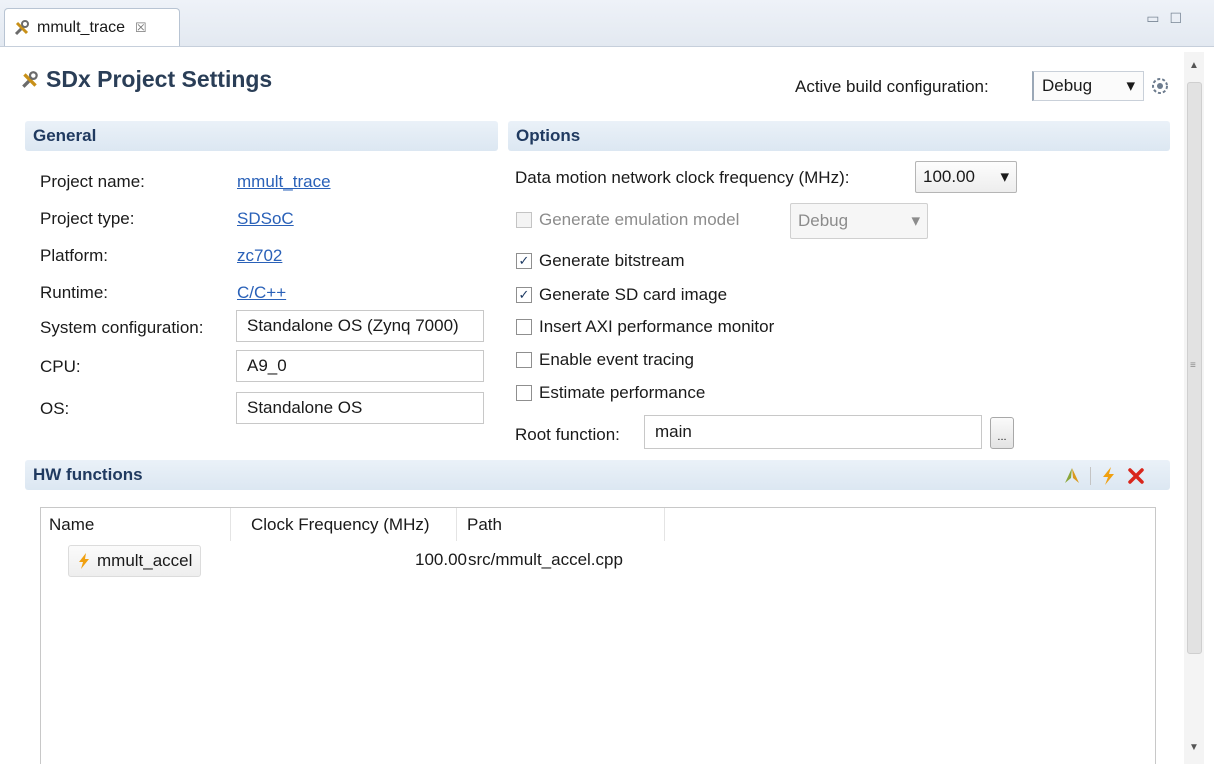 This screenshot has width=1214, height=764. Describe the element at coordinates (441, 559) in the screenshot. I see `hw-function-clock: 100.00` at that location.